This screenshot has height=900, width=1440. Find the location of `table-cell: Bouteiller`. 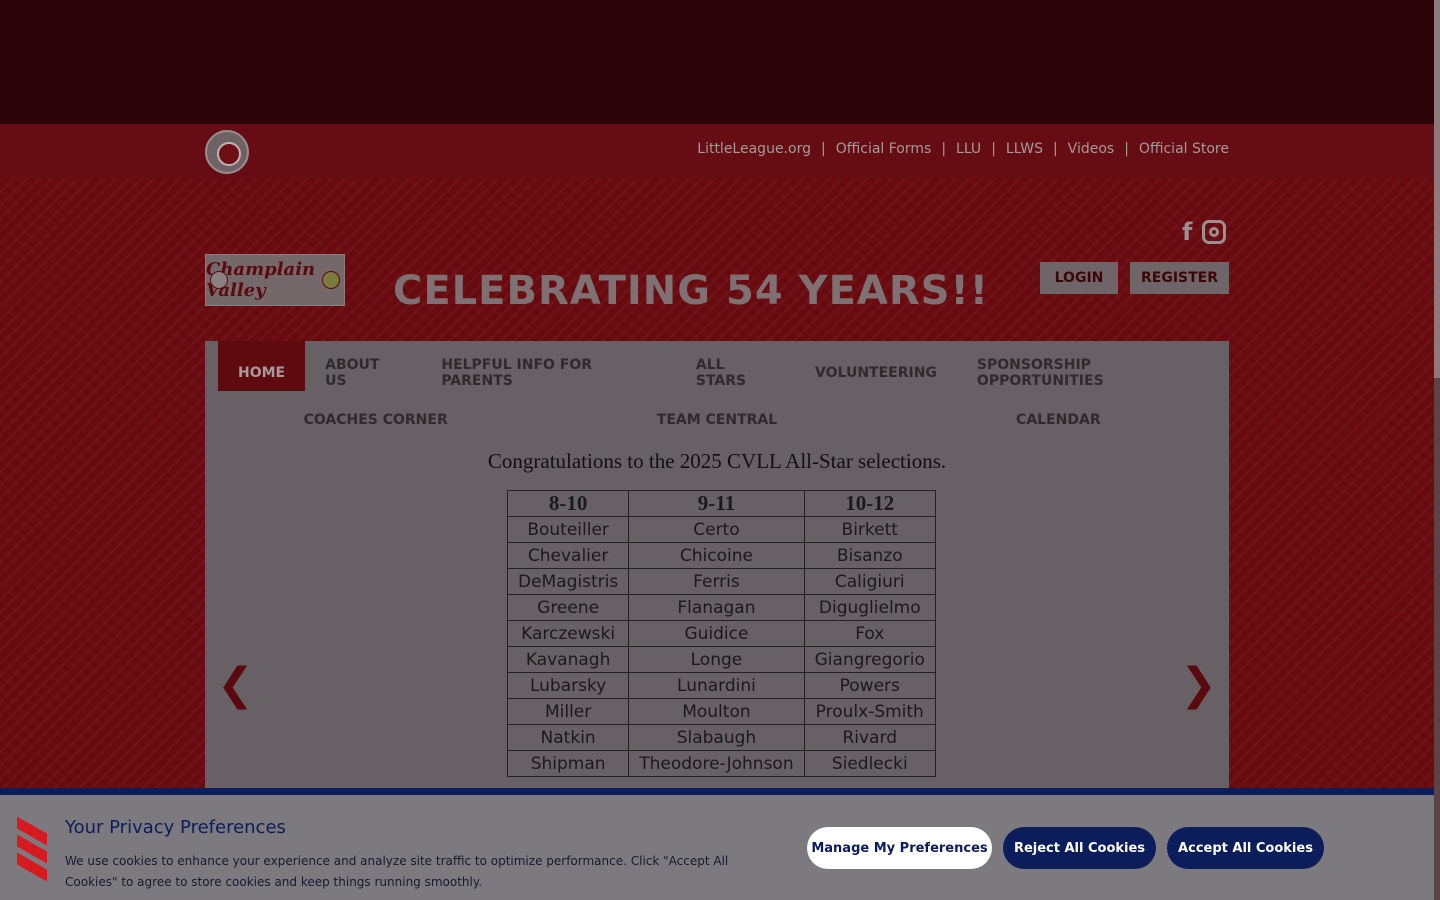

table-cell: Bouteiller is located at coordinates (568, 529).